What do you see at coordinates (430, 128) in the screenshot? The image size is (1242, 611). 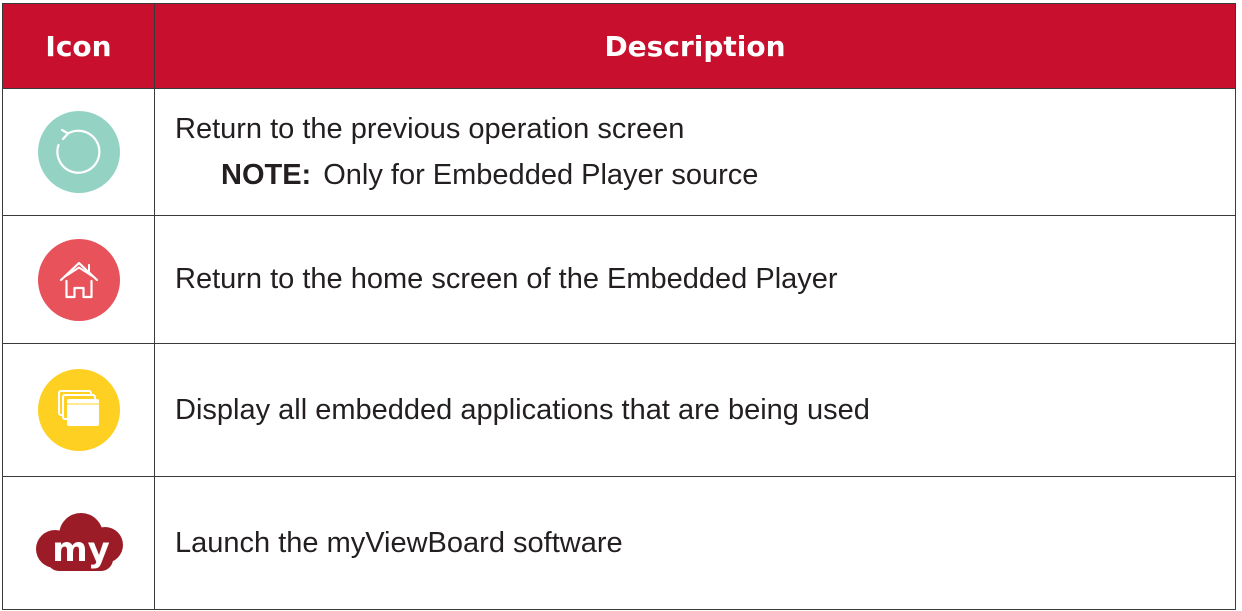 I see `description-text: Return to the previous operation screen` at bounding box center [430, 128].